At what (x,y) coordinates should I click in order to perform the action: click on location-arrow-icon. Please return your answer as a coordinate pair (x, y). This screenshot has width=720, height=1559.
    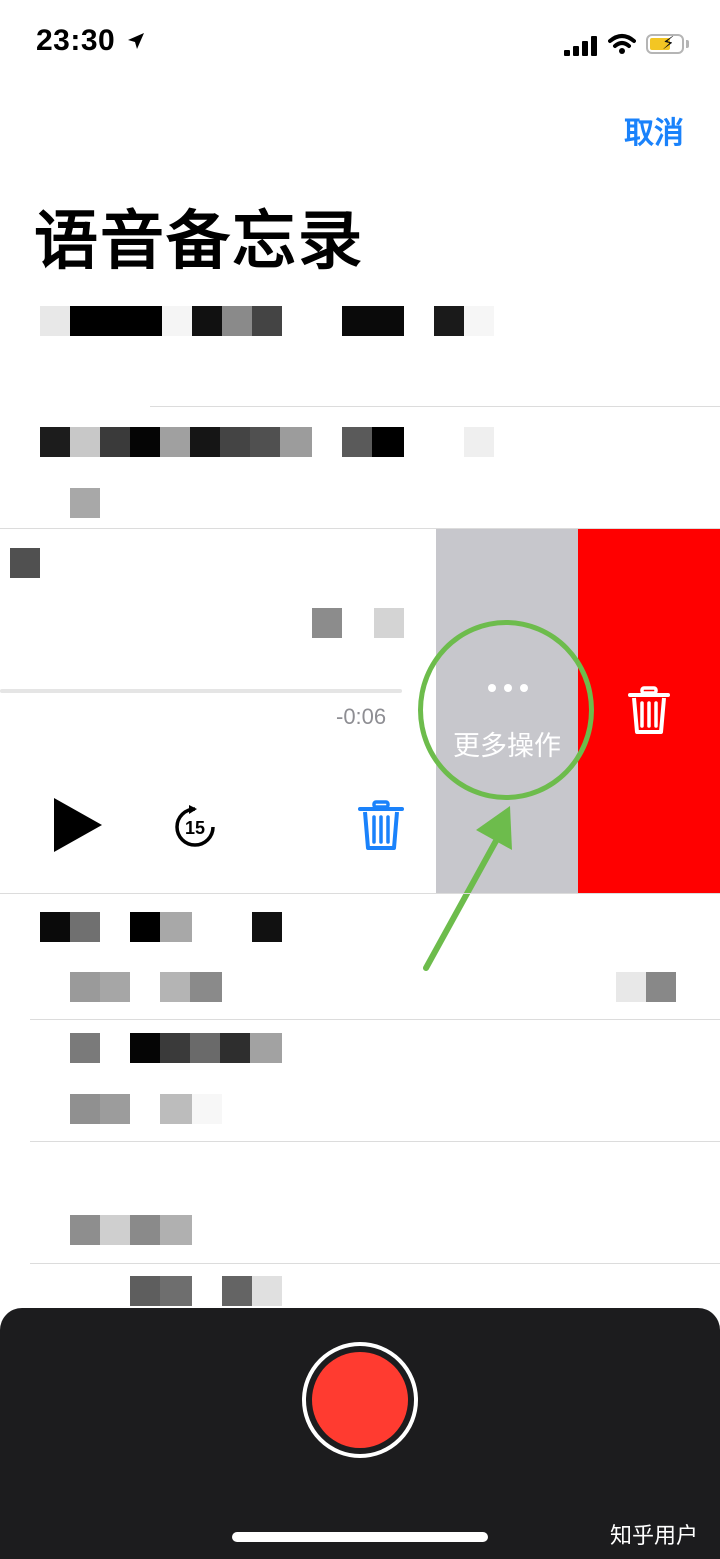
    Looking at the image, I should click on (136, 41).